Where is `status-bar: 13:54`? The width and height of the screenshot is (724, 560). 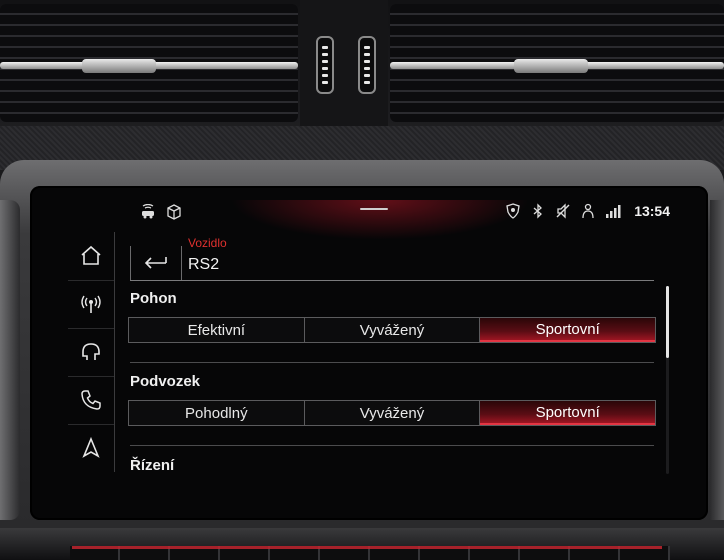 status-bar: 13:54 is located at coordinates (369, 213).